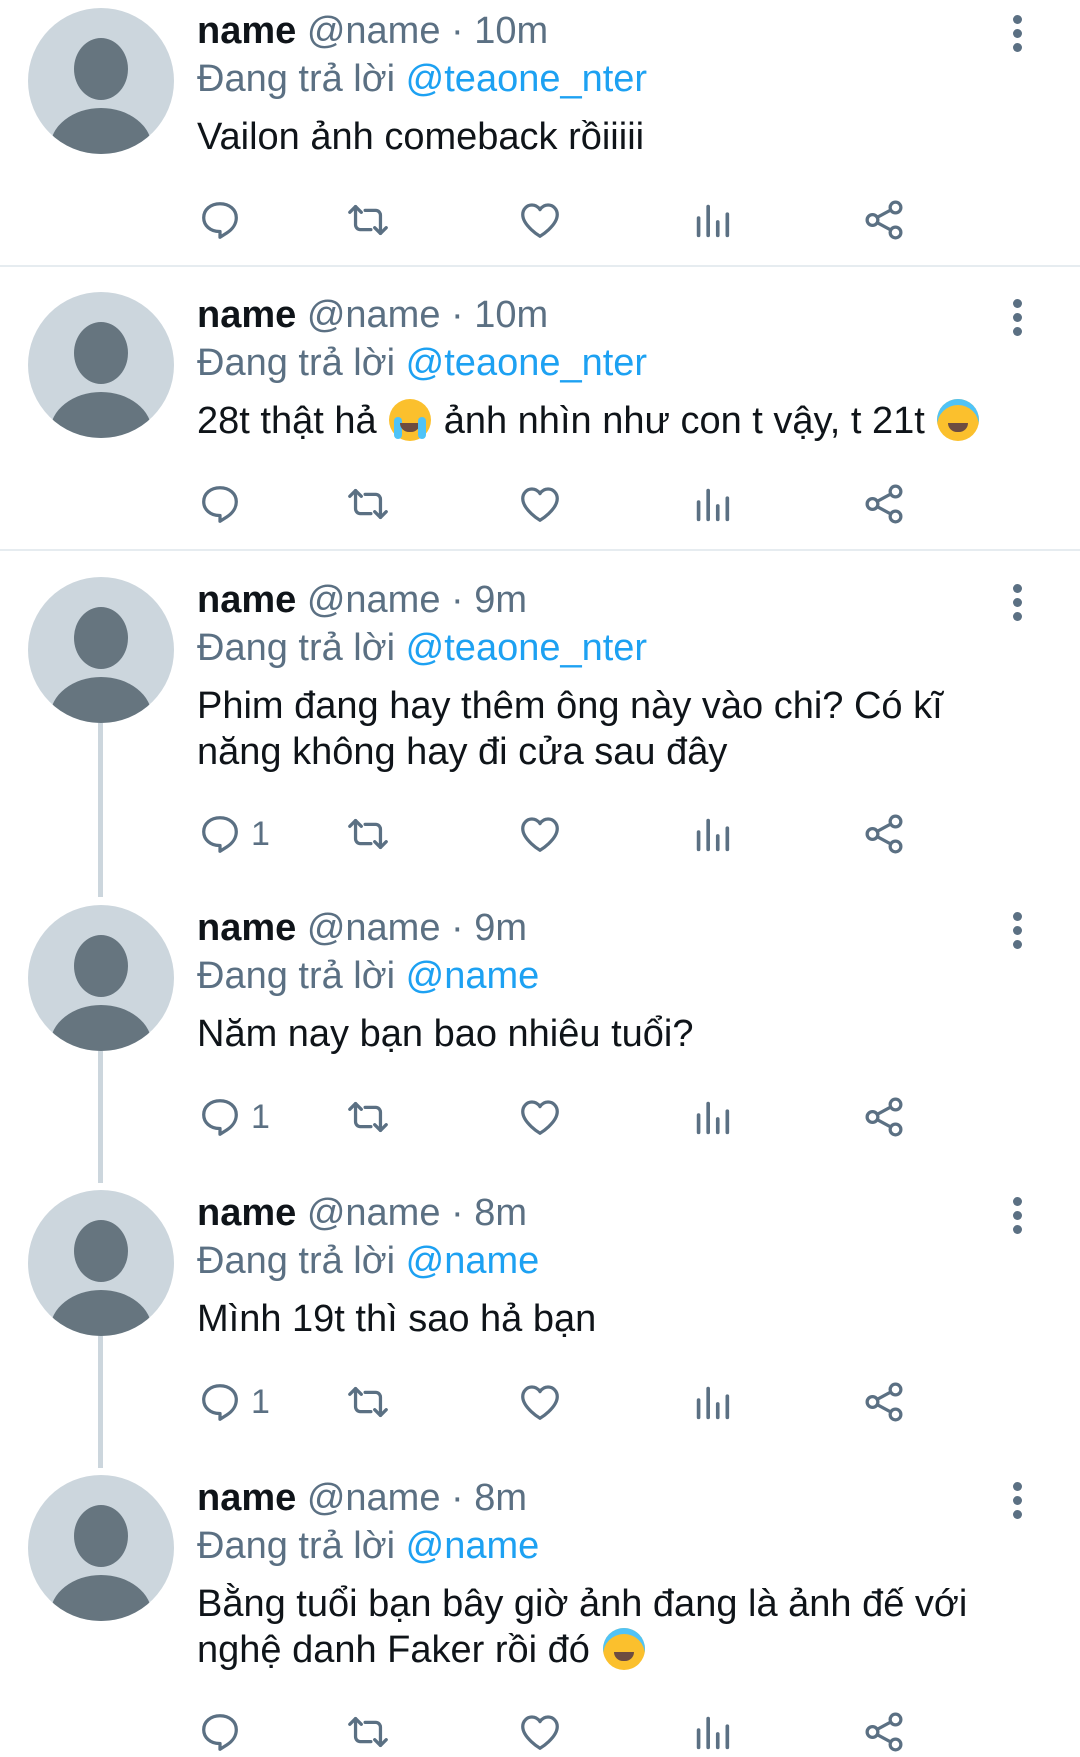  I want to click on smiling-face-with-halo-icon, so click(958, 420).